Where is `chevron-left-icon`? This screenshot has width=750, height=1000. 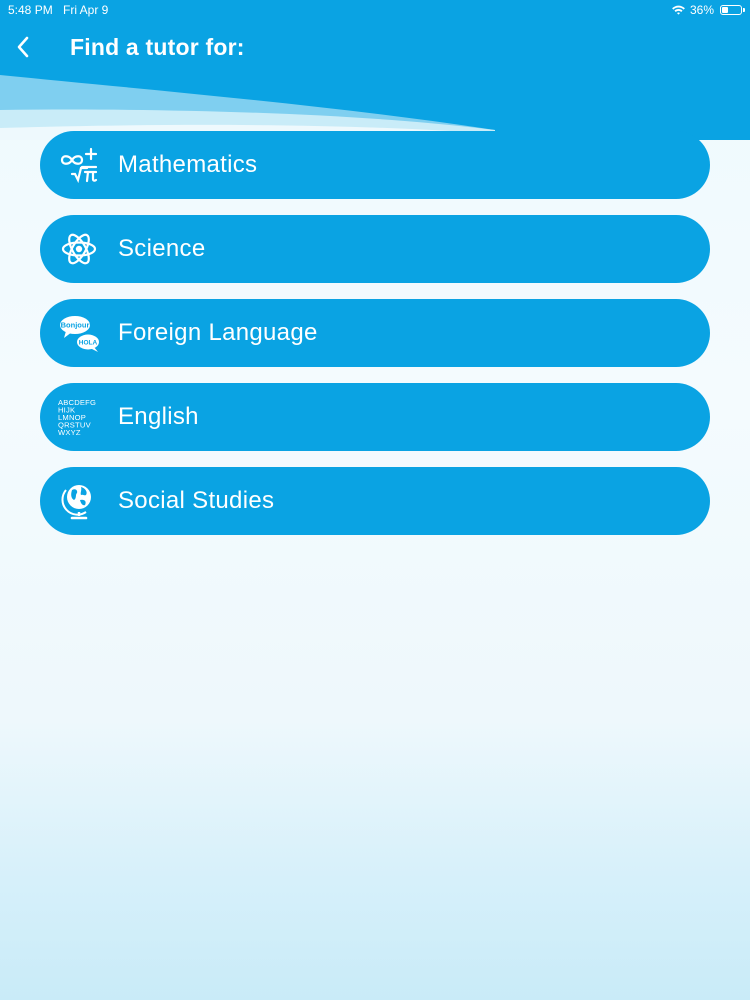
chevron-left-icon is located at coordinates (23, 47).